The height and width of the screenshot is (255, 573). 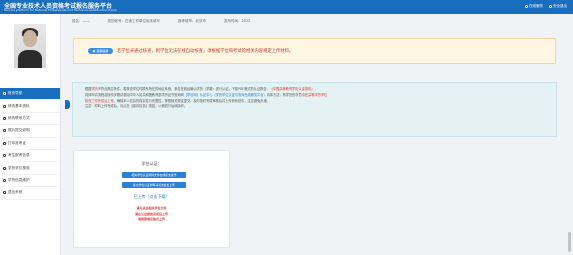 I want to click on sidebar-item-label: 修改联系方式, so click(x=19, y=117).